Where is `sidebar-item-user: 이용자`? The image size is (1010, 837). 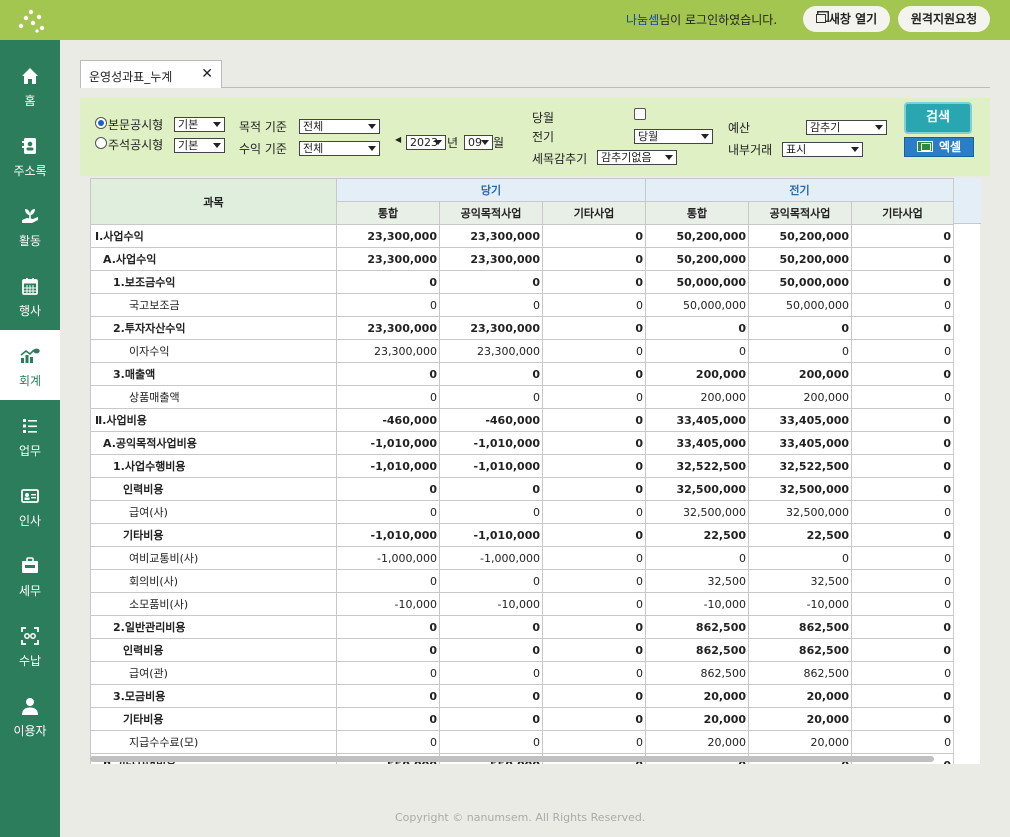 sidebar-item-user: 이용자 is located at coordinates (30, 715).